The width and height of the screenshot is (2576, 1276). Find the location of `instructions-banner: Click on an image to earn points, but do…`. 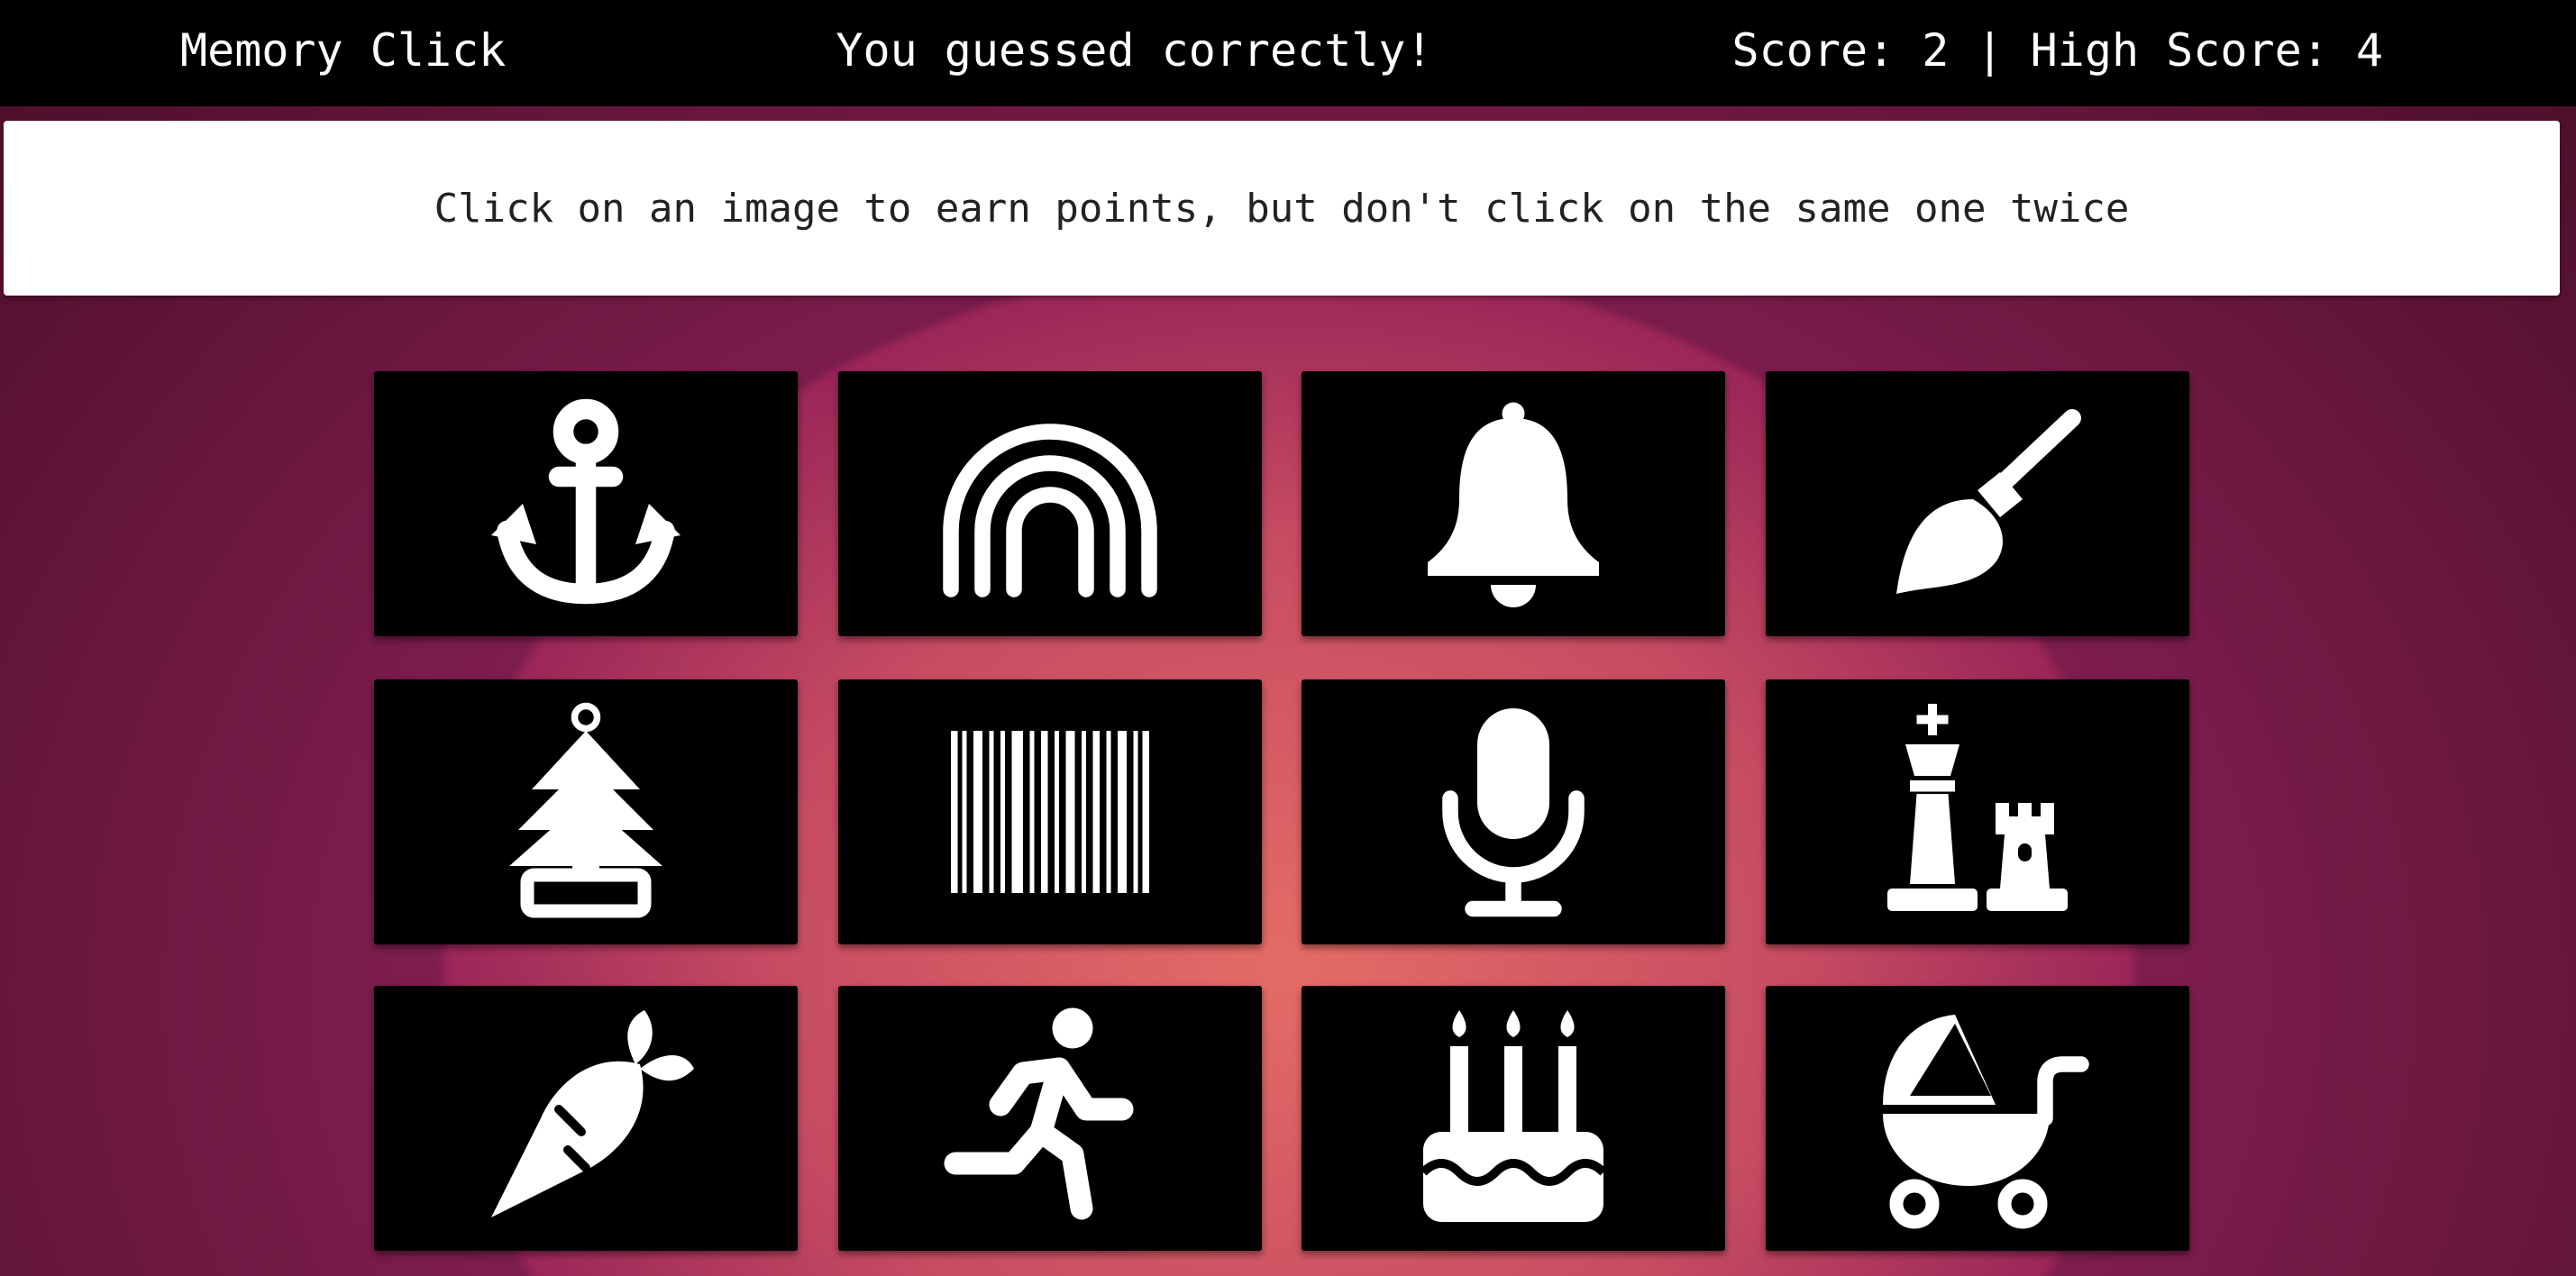

instructions-banner: Click on an image to earn points, but do… is located at coordinates (1282, 208).